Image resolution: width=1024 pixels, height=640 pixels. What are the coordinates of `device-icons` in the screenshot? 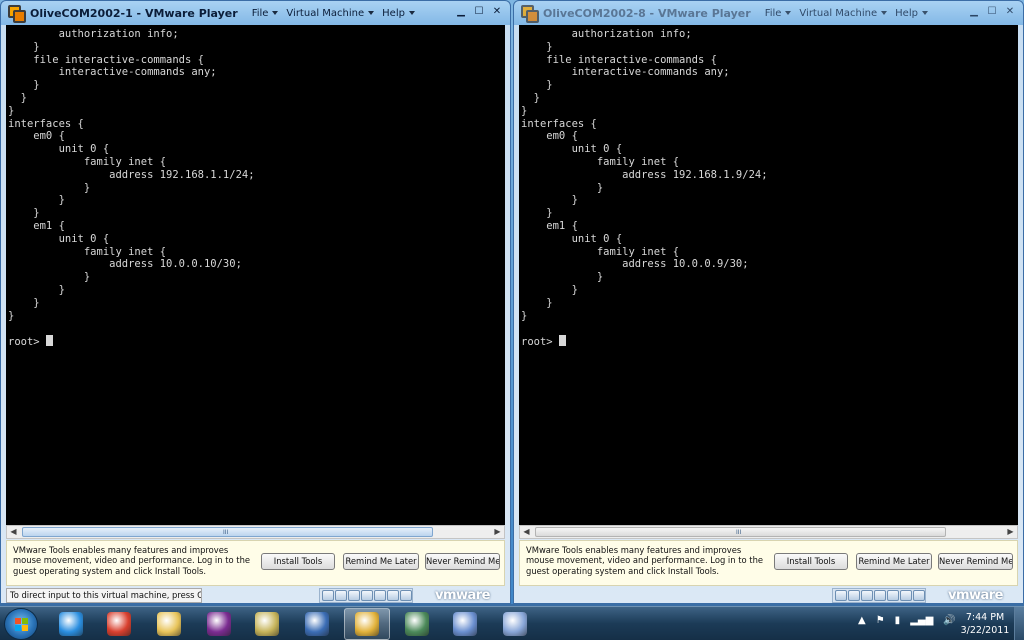 It's located at (879, 595).